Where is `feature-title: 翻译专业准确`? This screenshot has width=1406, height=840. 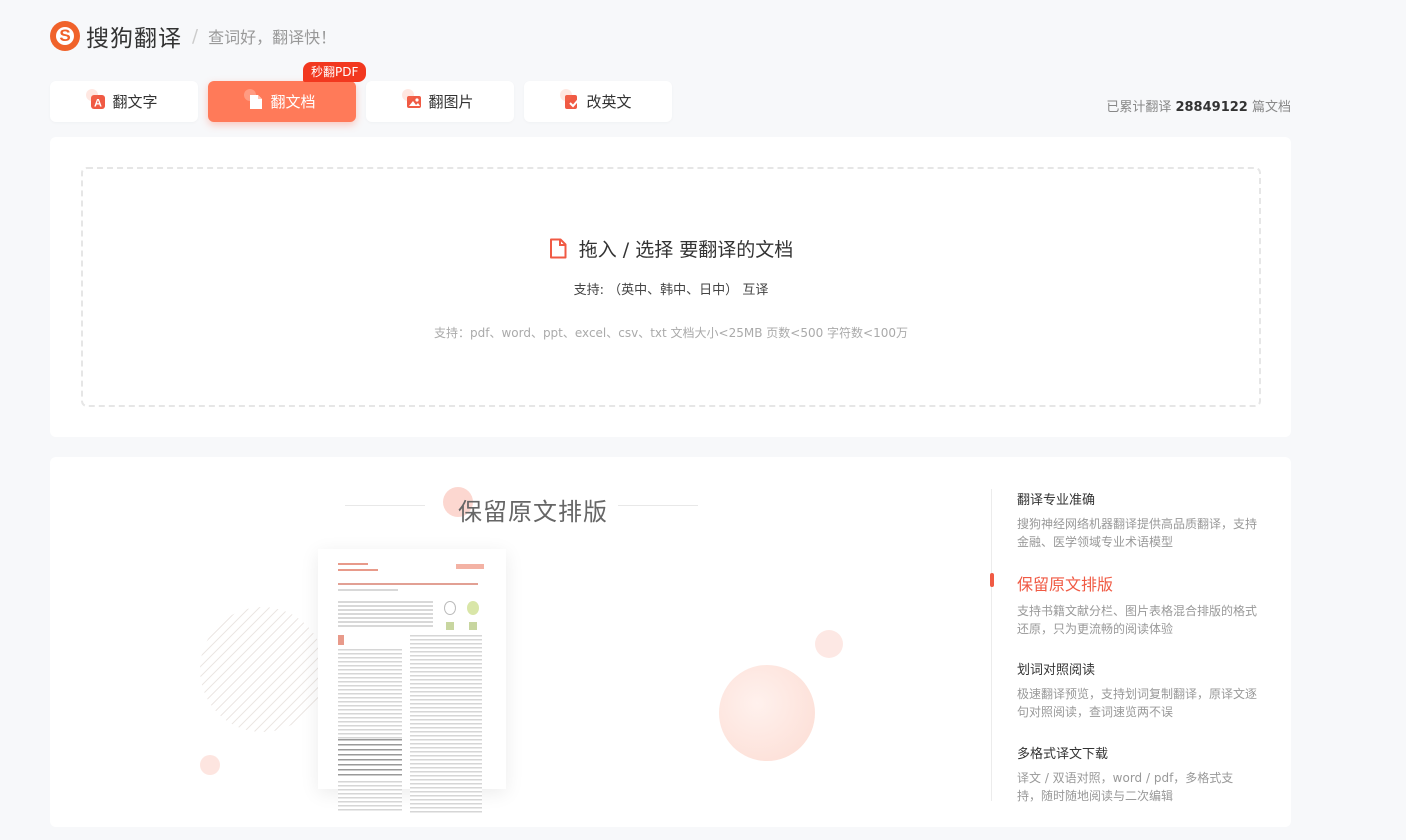
feature-title: 翻译专业准确 is located at coordinates (1056, 500).